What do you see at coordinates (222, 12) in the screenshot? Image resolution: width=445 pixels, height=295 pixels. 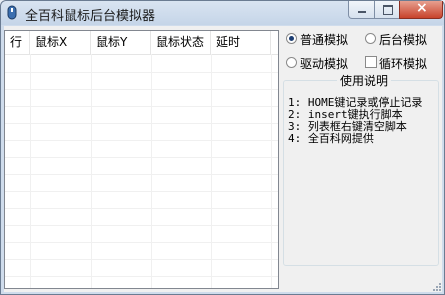 I see `title-bar: 全百科鼠标后台模拟器 ×` at bounding box center [222, 12].